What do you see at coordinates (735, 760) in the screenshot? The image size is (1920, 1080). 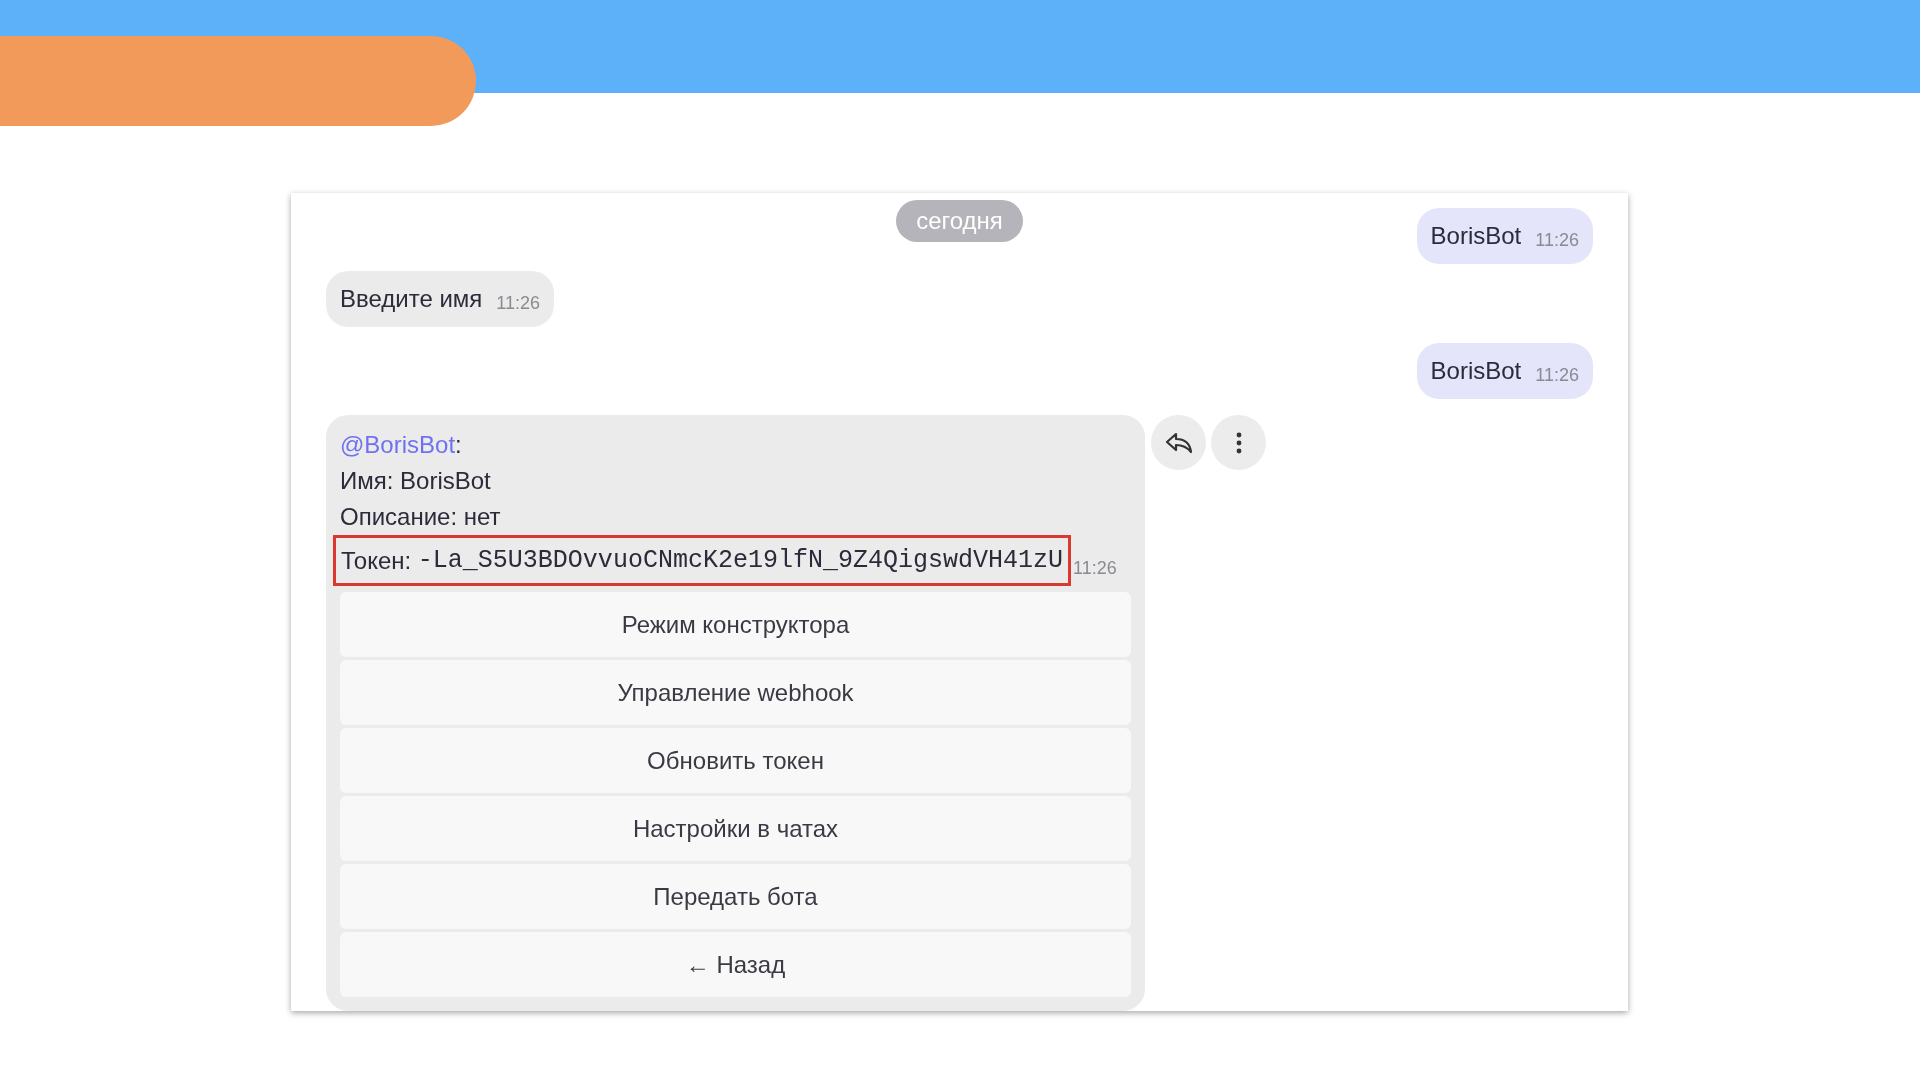 I see `bot-keyboard-button: Обновить токен` at bounding box center [735, 760].